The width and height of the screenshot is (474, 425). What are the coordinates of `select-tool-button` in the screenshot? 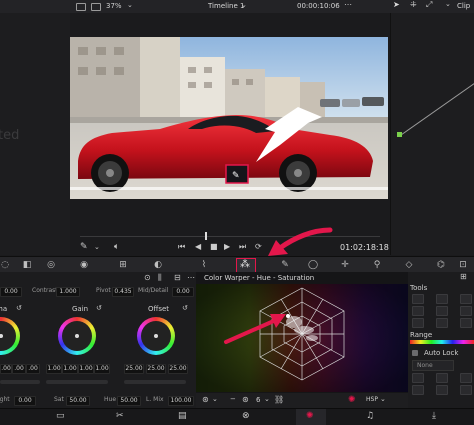 It's located at (418, 299).